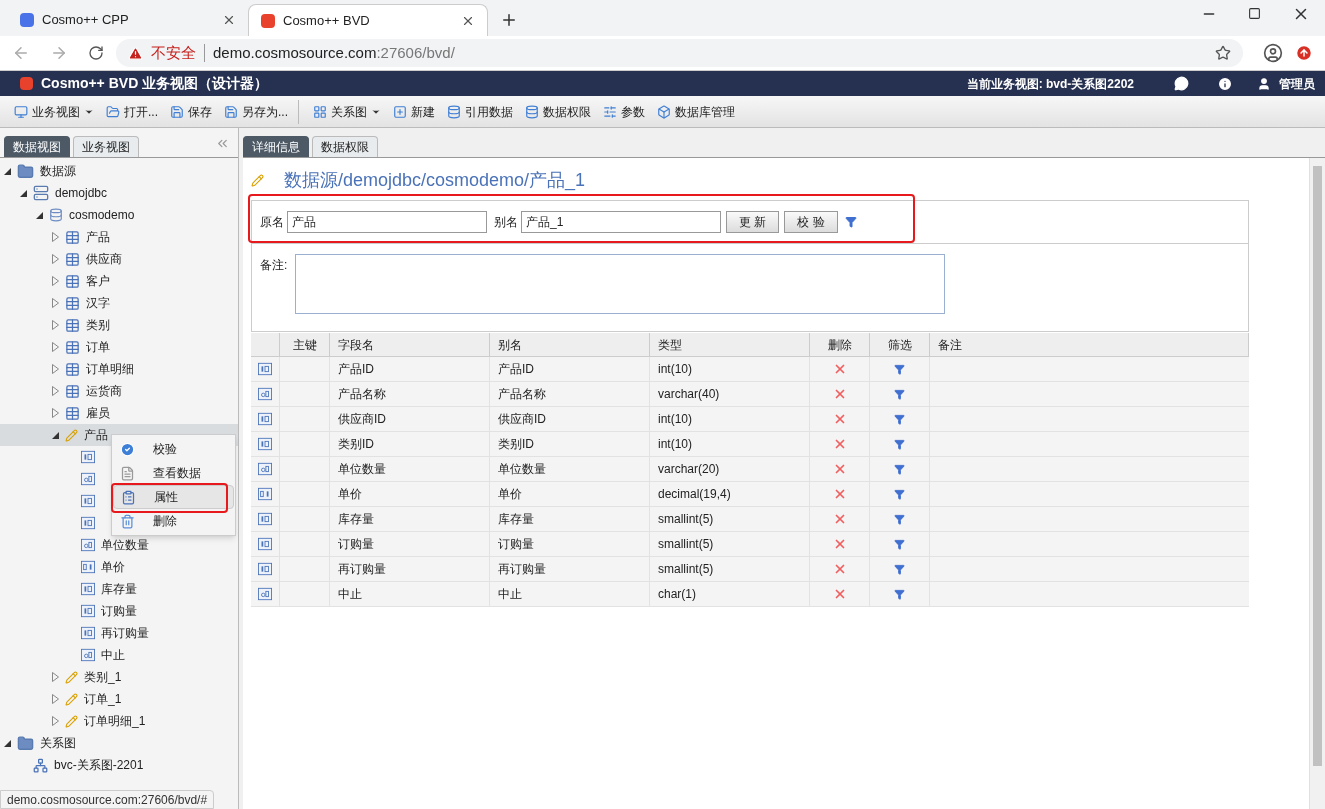  I want to click on field-label: 原名, so click(272, 222).